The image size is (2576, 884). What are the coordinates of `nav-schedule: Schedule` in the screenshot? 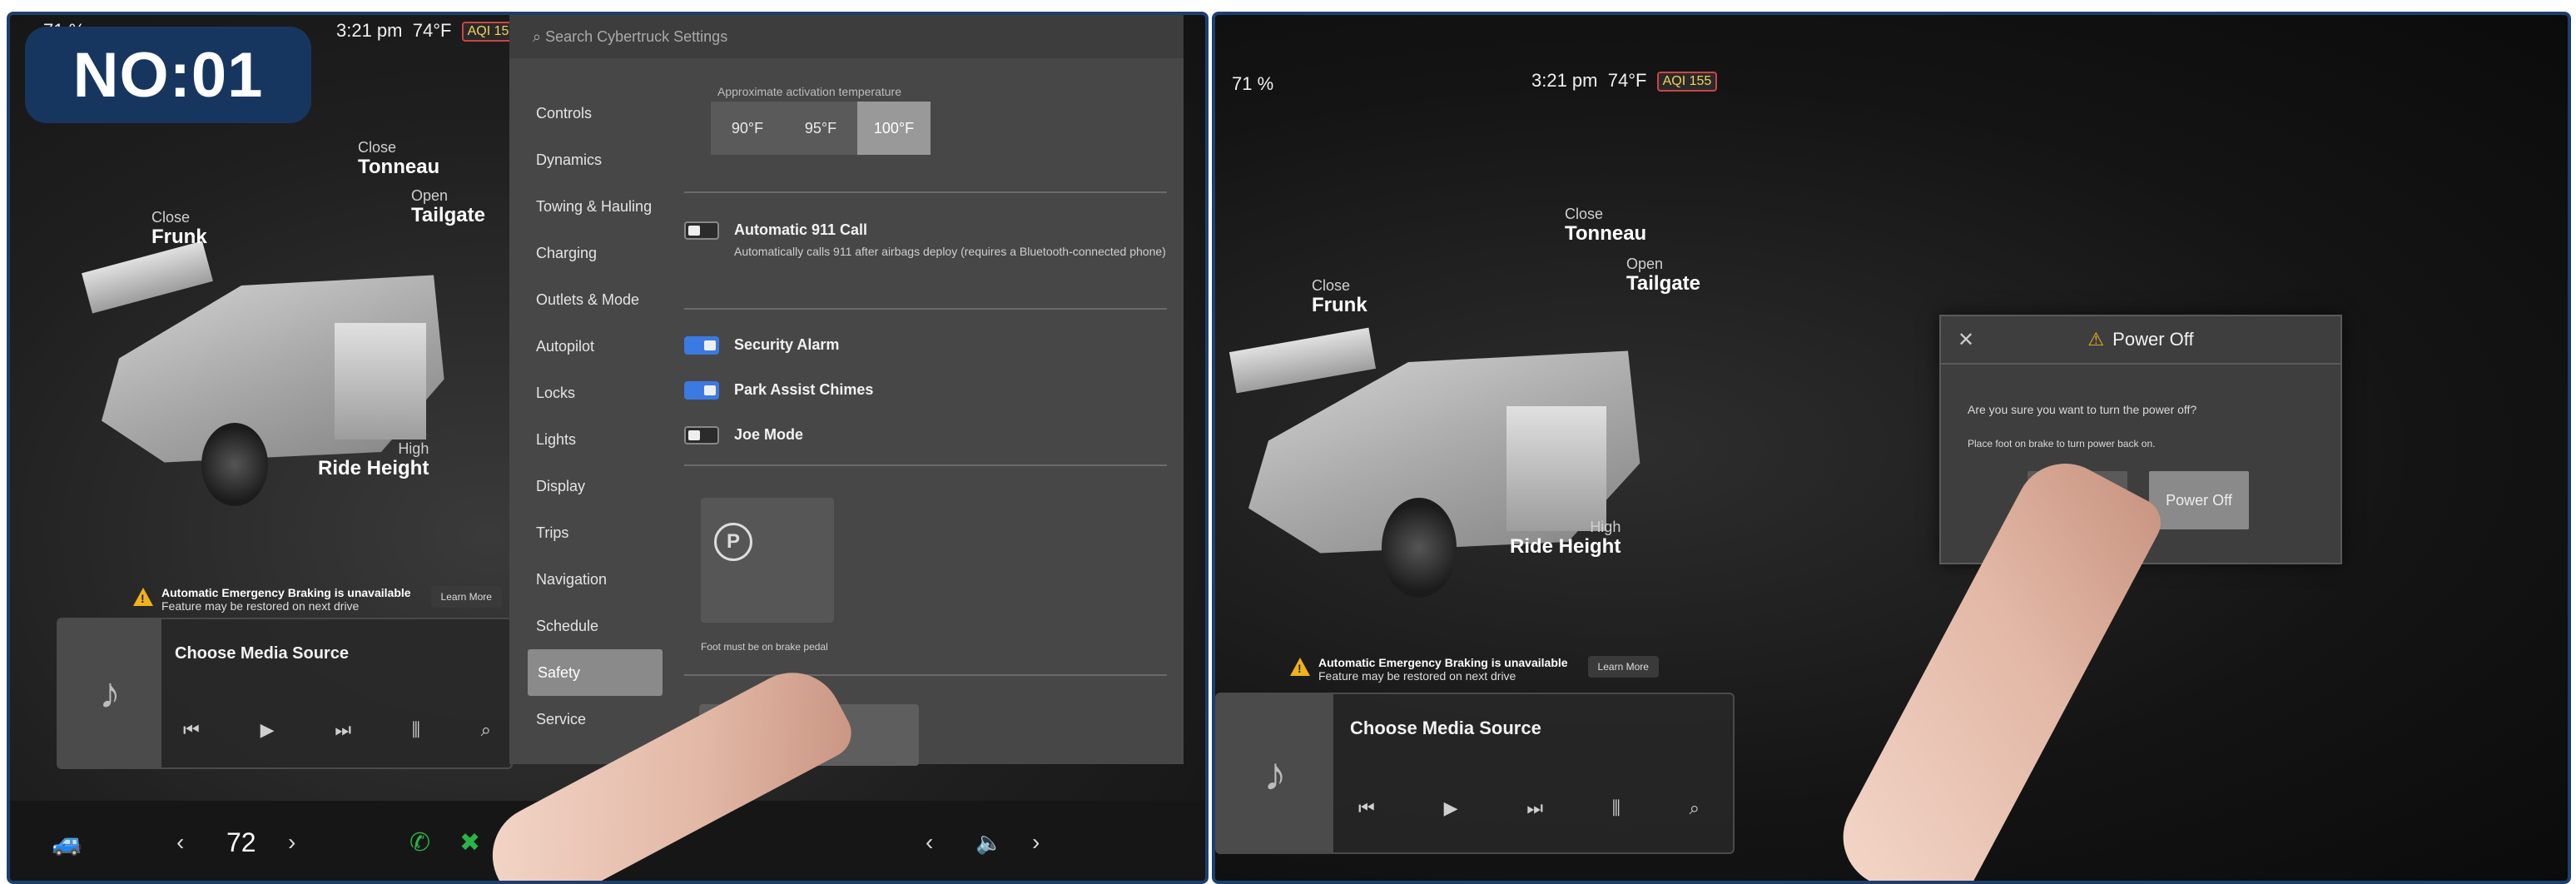 It's located at (592, 626).